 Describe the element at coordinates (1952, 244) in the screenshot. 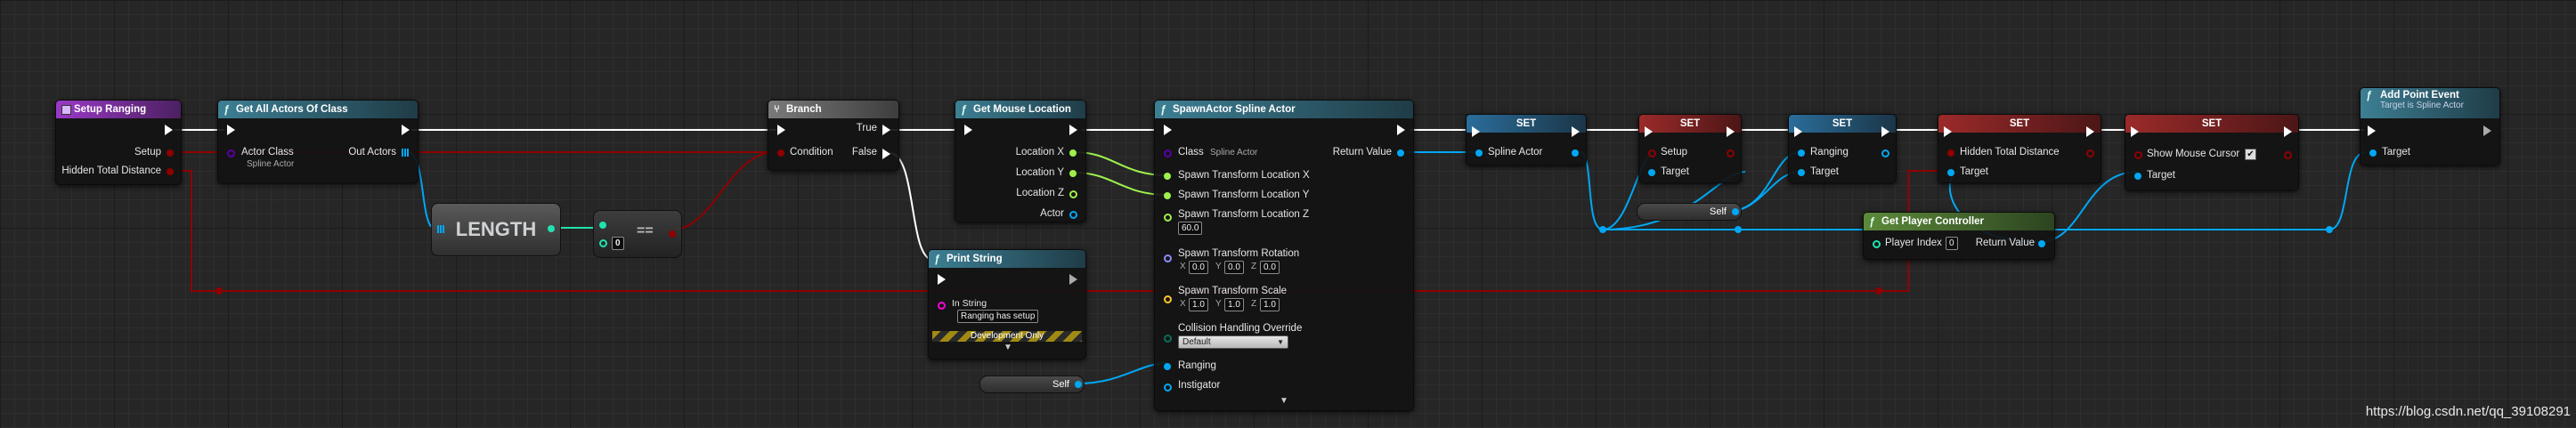

I see `player-index-field: 0` at that location.